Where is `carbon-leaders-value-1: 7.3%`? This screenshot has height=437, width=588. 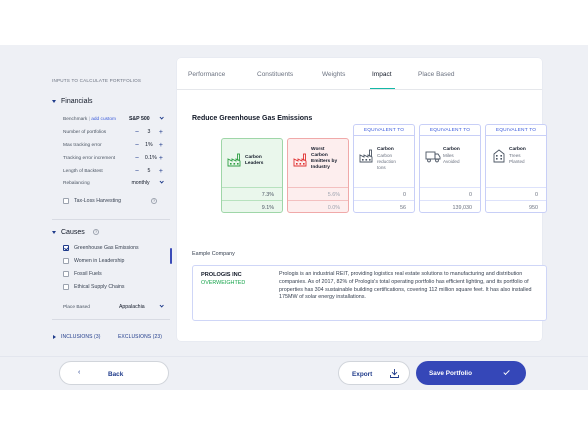
carbon-leaders-value-1: 7.3% is located at coordinates (267, 195).